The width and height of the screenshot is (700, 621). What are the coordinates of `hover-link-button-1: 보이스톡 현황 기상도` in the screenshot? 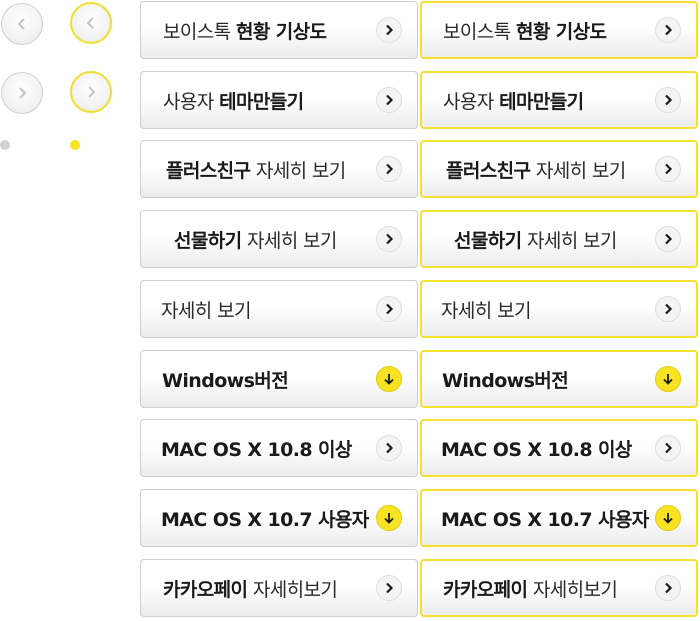 It's located at (559, 30).